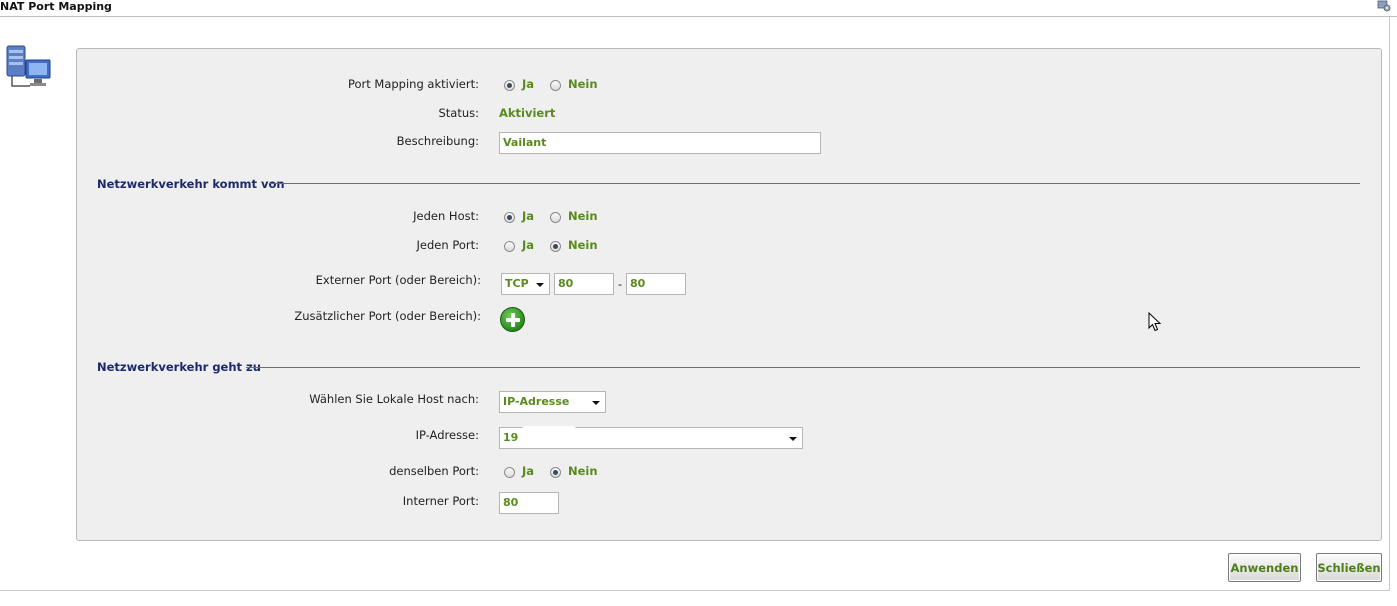 Image resolution: width=1397 pixels, height=606 pixels. Describe the element at coordinates (434, 471) in the screenshot. I see `same-port-label: denselben Port:` at that location.